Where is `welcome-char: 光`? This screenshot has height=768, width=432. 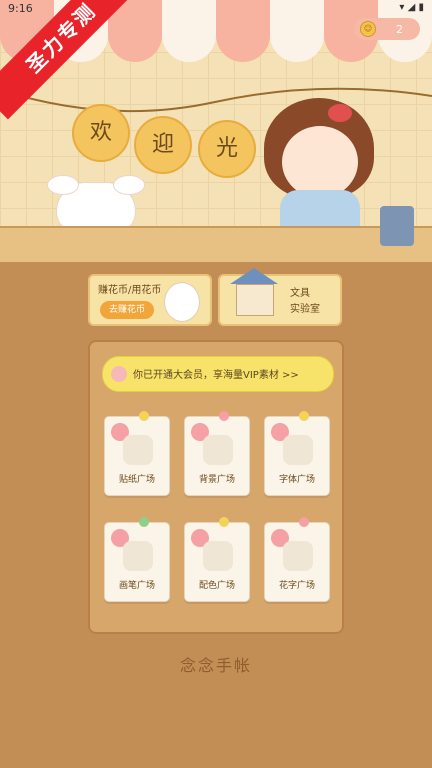
welcome-char: 光 is located at coordinates (226, 148).